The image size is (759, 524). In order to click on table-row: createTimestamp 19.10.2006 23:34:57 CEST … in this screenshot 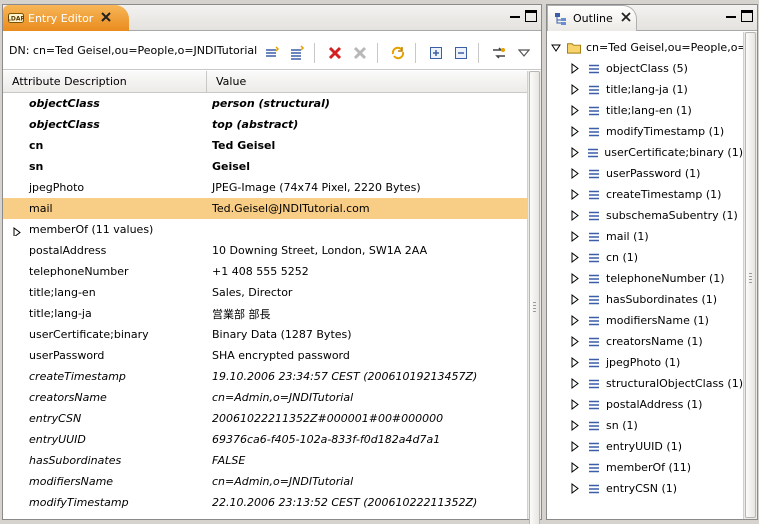, I will do `click(265, 376)`.